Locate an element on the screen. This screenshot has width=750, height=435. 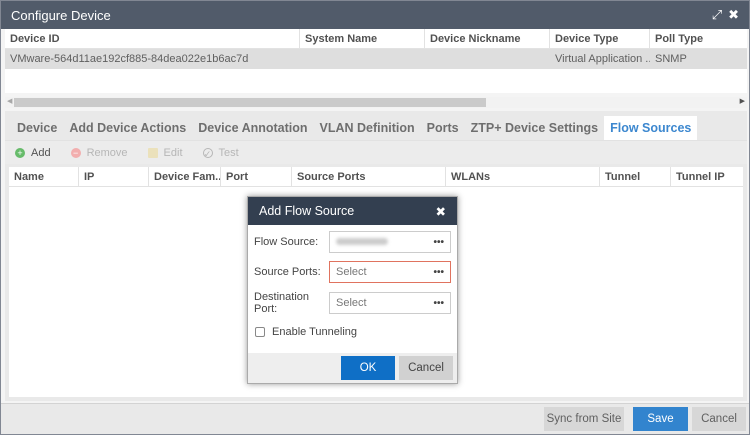
flow-source-browse-icon: ••• is located at coordinates (438, 242).